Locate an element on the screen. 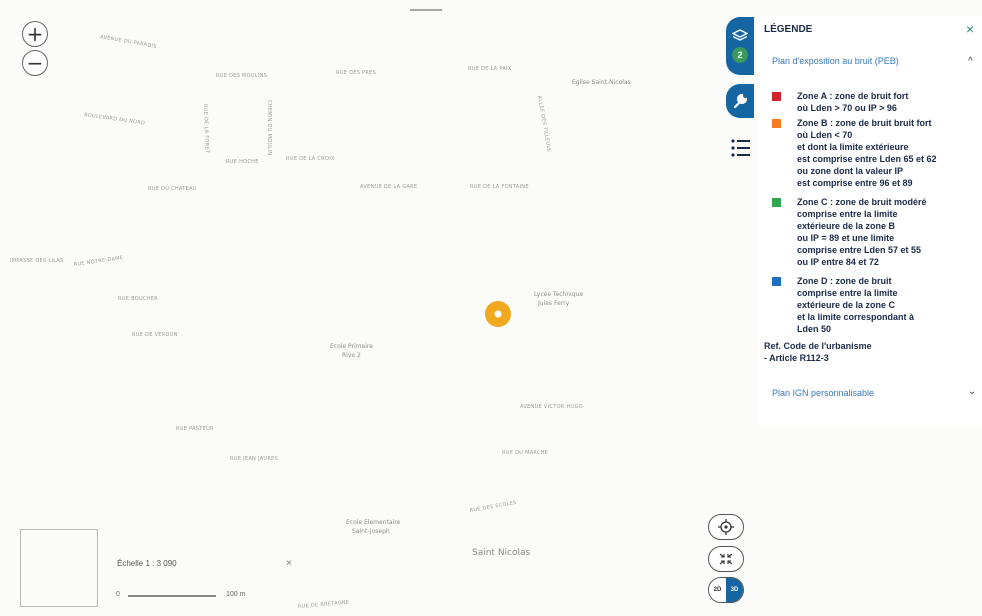 The height and width of the screenshot is (616, 982). wrench-icon is located at coordinates (740, 101).